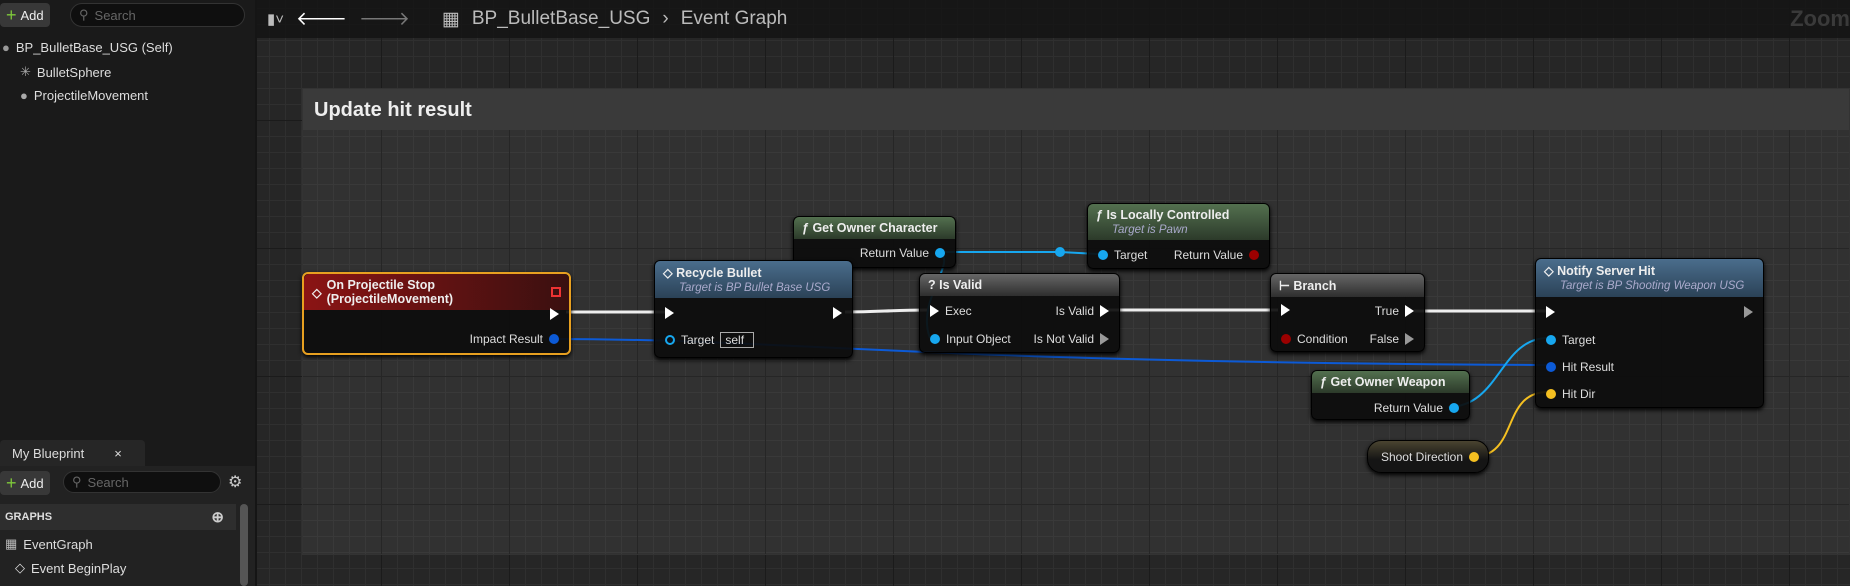 The height and width of the screenshot is (586, 1850). Describe the element at coordinates (978, 339) in the screenshot. I see `pin-label: Input Object` at that location.